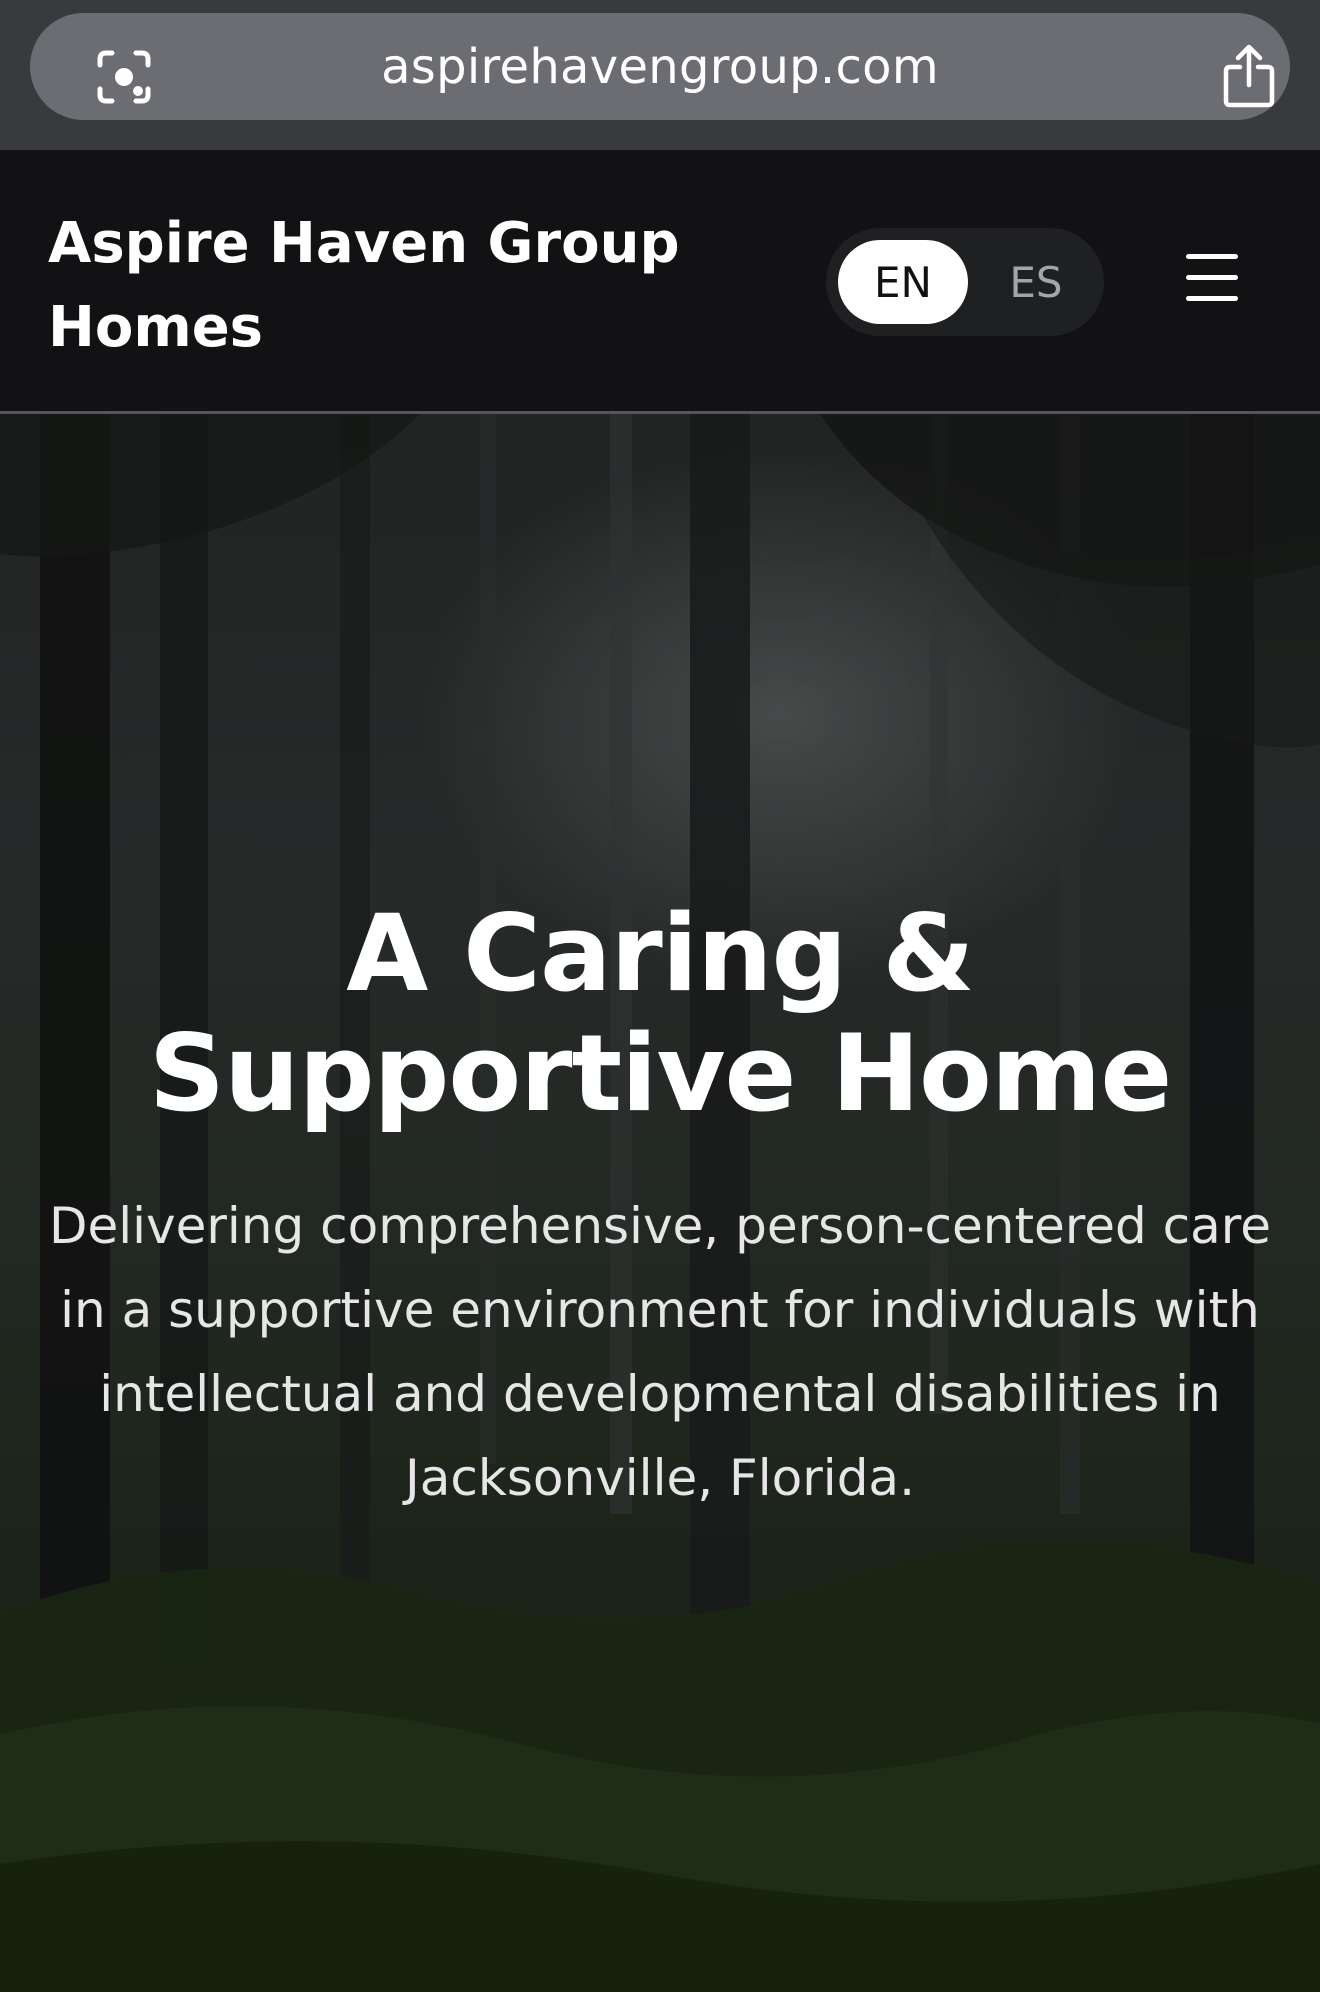  I want to click on language-option-en: EN, so click(903, 282).